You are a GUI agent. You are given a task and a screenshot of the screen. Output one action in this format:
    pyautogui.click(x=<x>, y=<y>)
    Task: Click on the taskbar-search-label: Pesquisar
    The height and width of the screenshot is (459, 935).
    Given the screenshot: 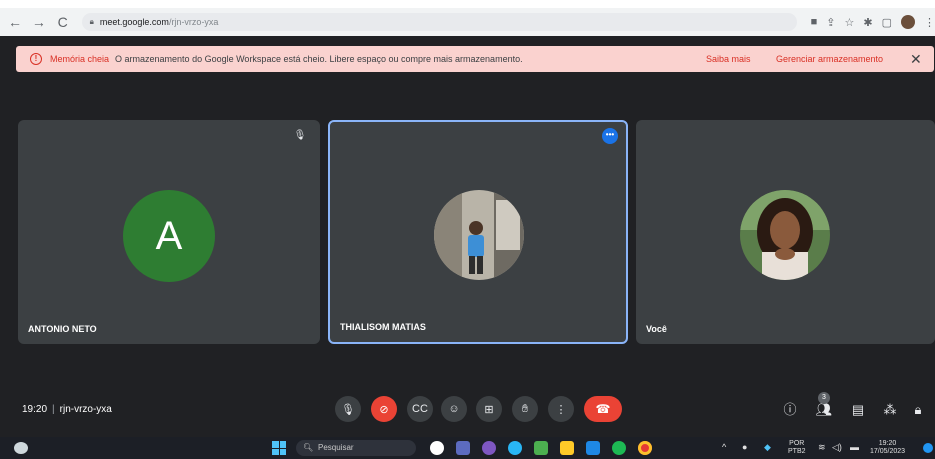 What is the action you would take?
    pyautogui.click(x=336, y=447)
    